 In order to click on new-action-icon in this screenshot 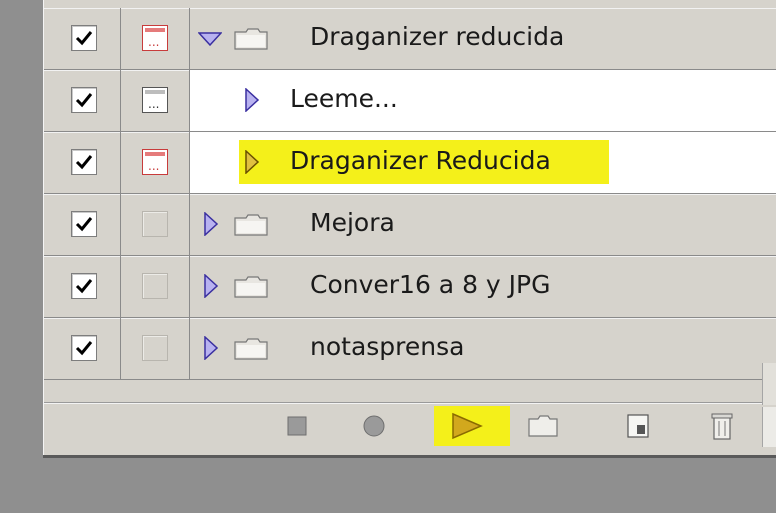, I will do `click(638, 426)`.